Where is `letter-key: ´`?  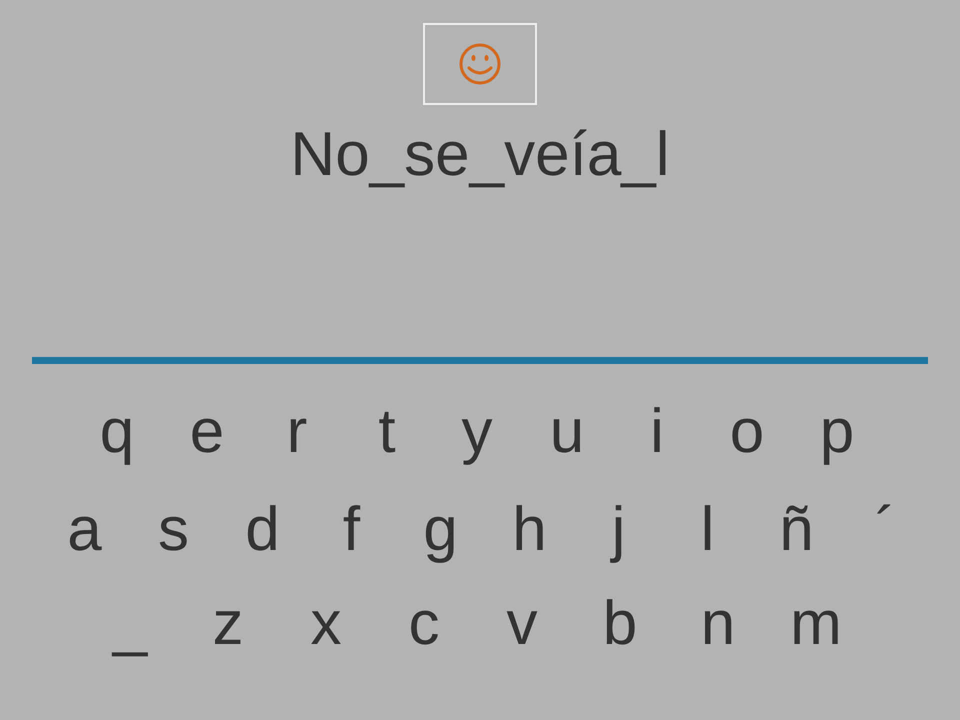
letter-key: ´ is located at coordinates (885, 530).